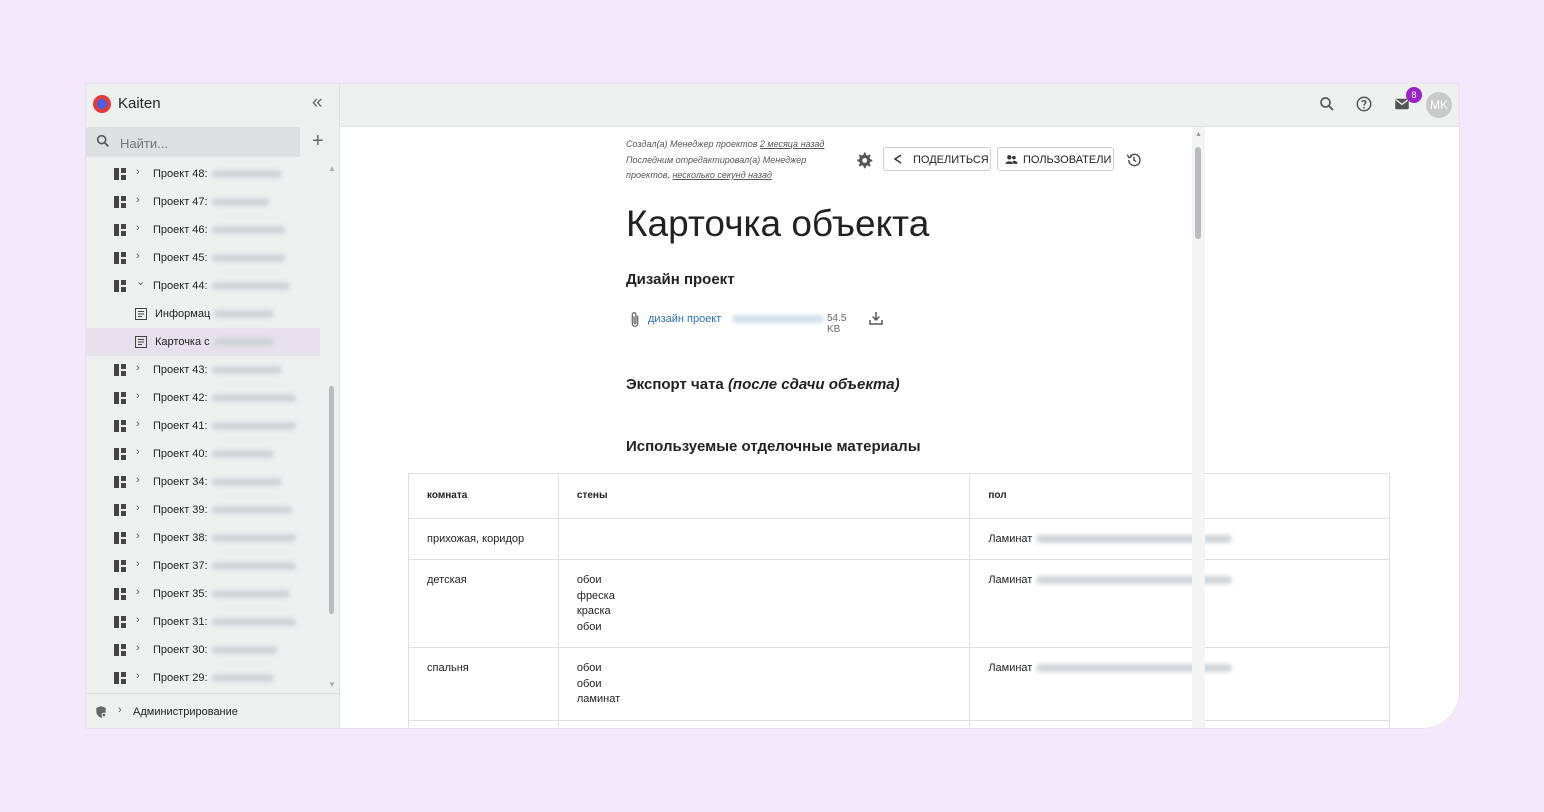 Image resolution: width=1544 pixels, height=812 pixels. I want to click on meta-edited-when: несколько секунд назад, so click(721, 175).